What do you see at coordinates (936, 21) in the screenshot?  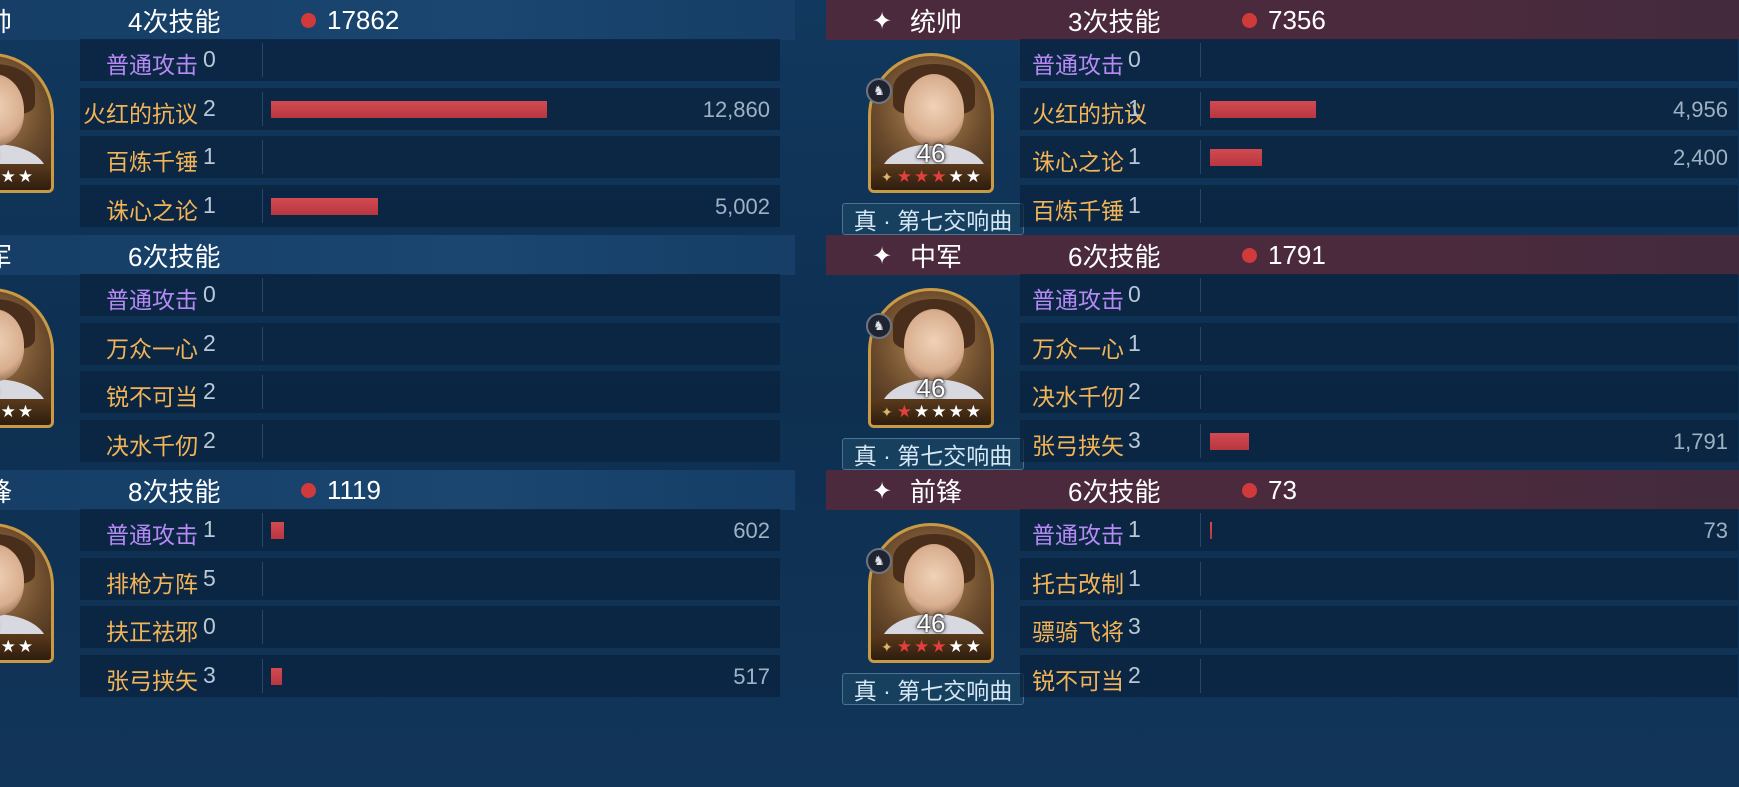 I see `troop-role: 统帅` at bounding box center [936, 21].